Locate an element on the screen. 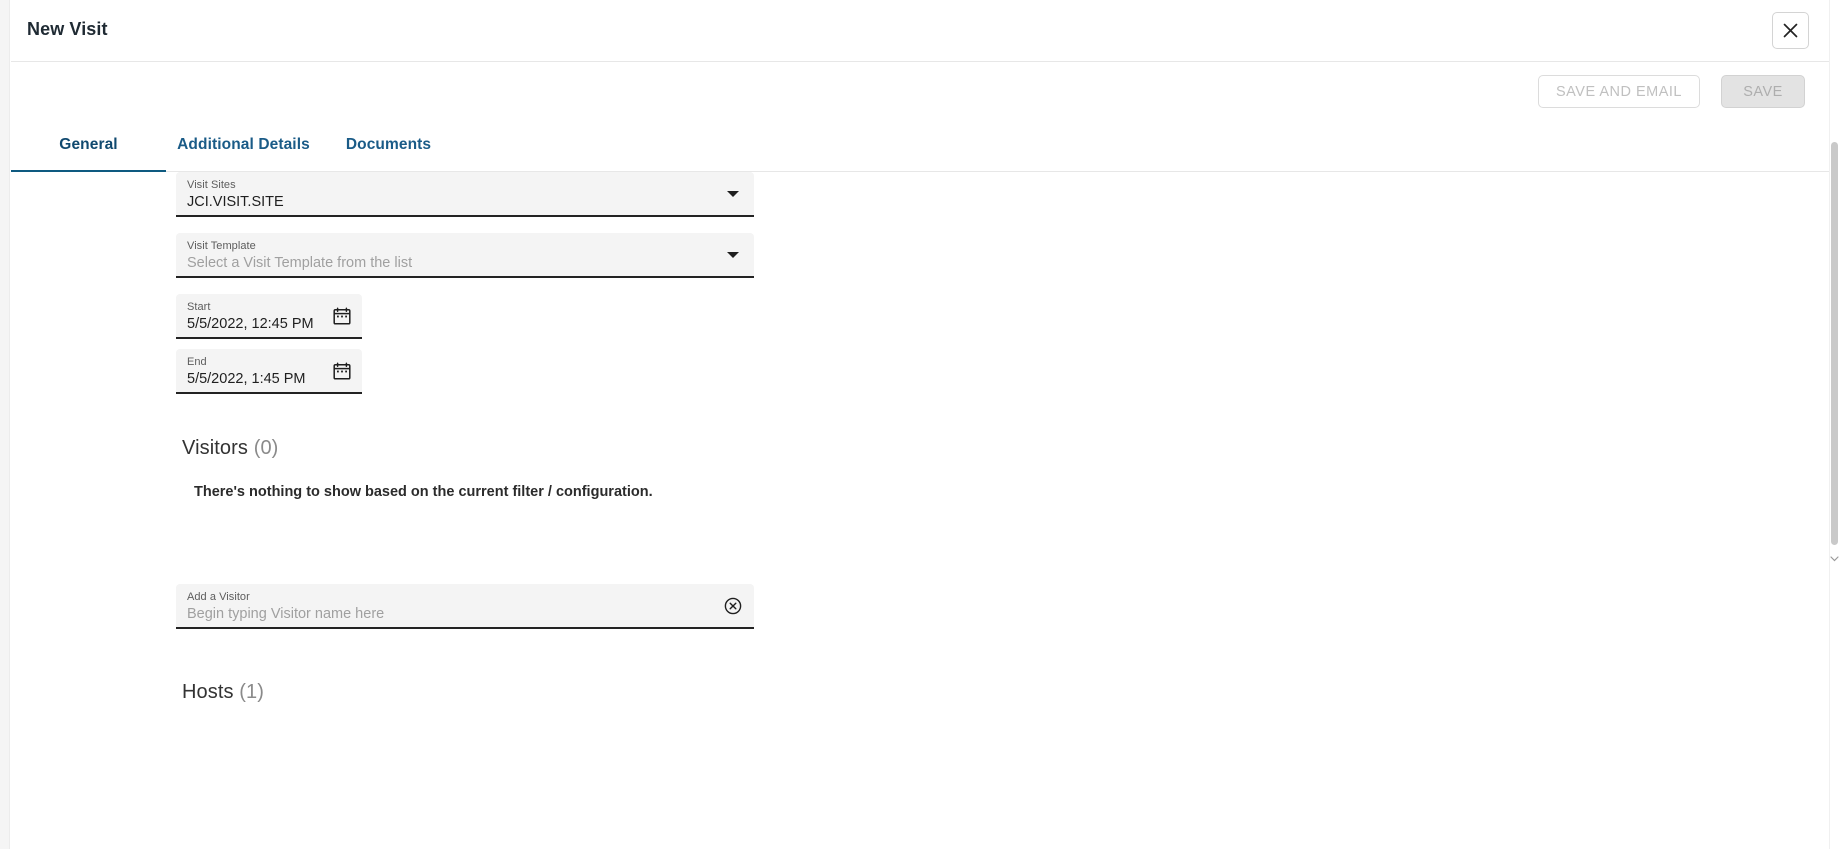 The width and height of the screenshot is (1840, 849). visit-sites-value: JCI.VISIT.SITE is located at coordinates (235, 202).